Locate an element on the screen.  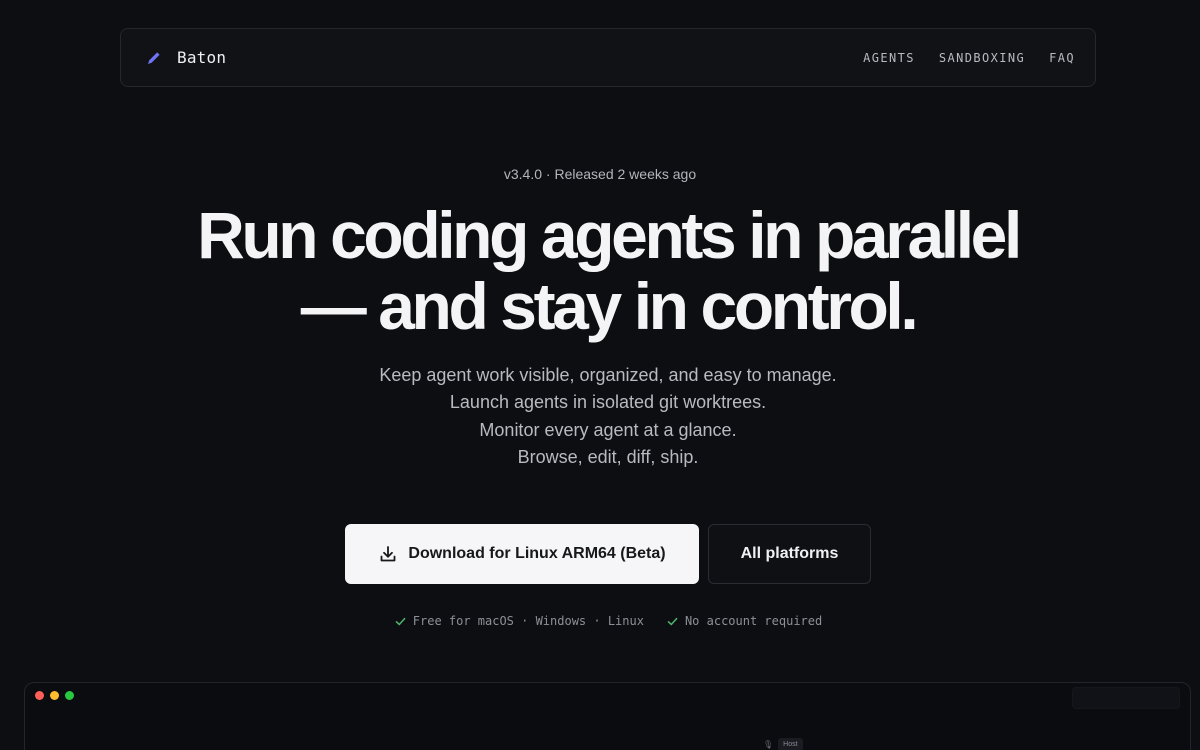
host-badge: 🎙 Host is located at coordinates (783, 744).